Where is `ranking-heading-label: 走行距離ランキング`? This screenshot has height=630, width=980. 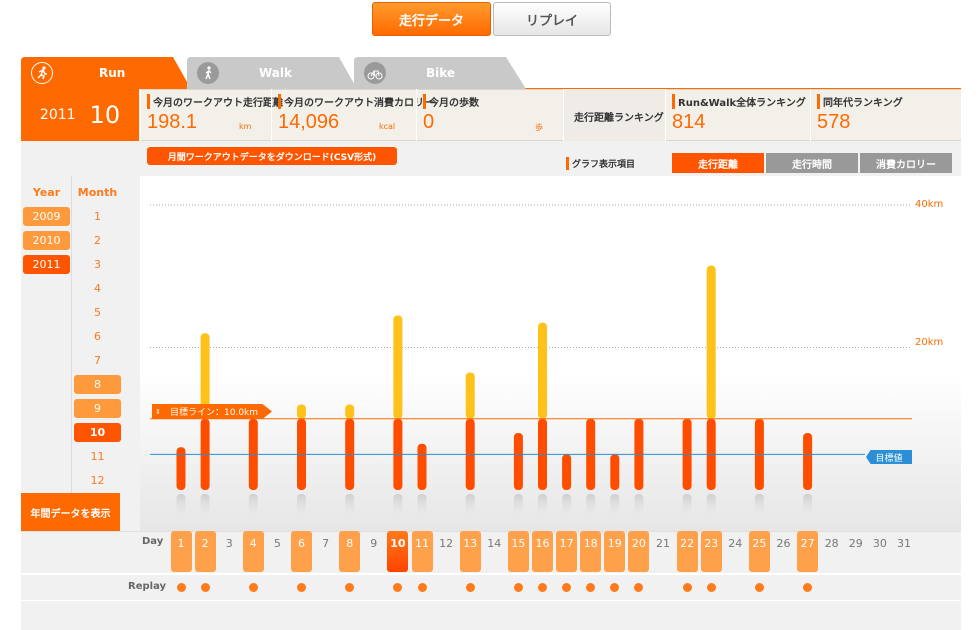
ranking-heading-label: 走行距離ランキング is located at coordinates (619, 118).